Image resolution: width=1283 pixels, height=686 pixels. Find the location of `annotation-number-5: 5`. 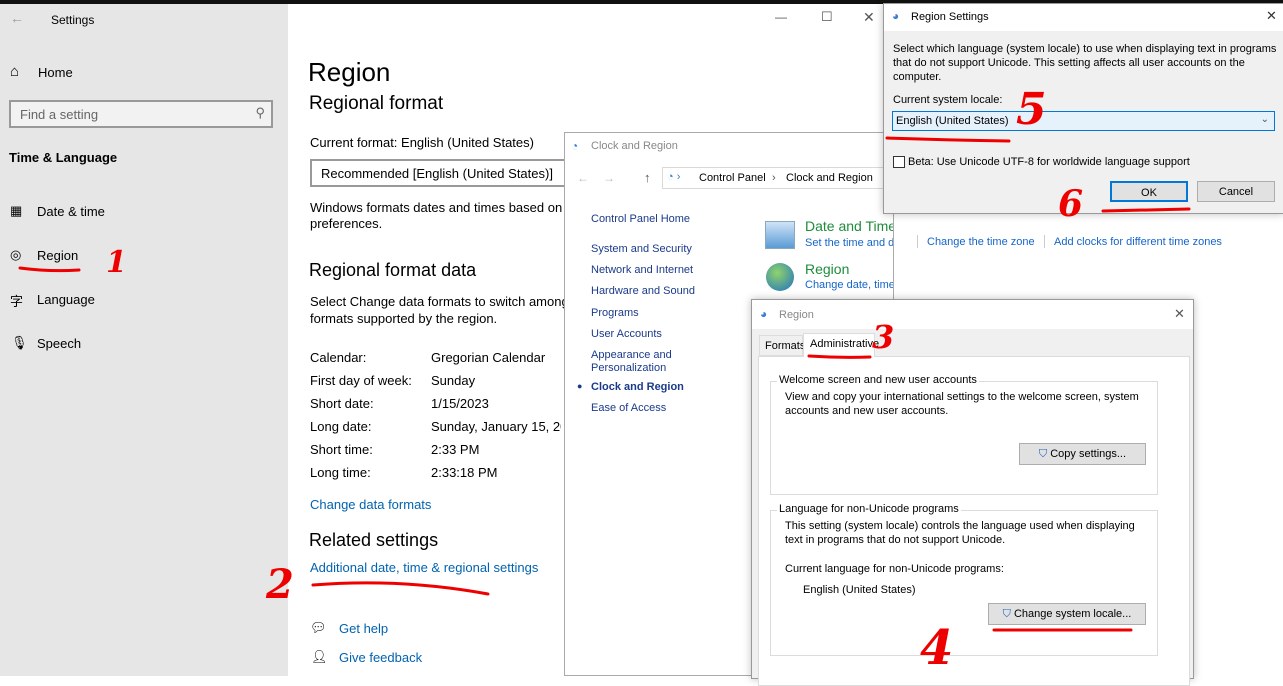

annotation-number-5: 5 is located at coordinates (1031, 109).